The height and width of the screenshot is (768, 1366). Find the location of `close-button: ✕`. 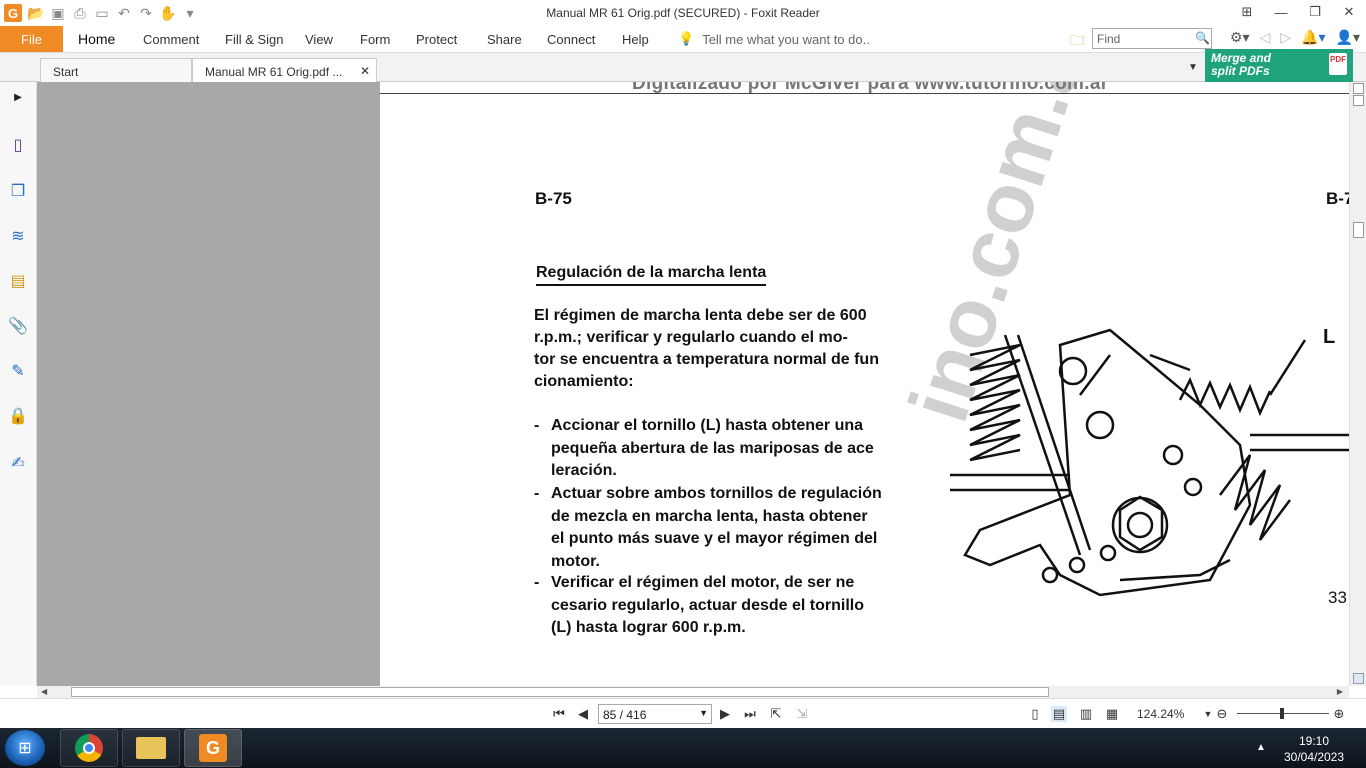

close-button: ✕ is located at coordinates (1349, 12).